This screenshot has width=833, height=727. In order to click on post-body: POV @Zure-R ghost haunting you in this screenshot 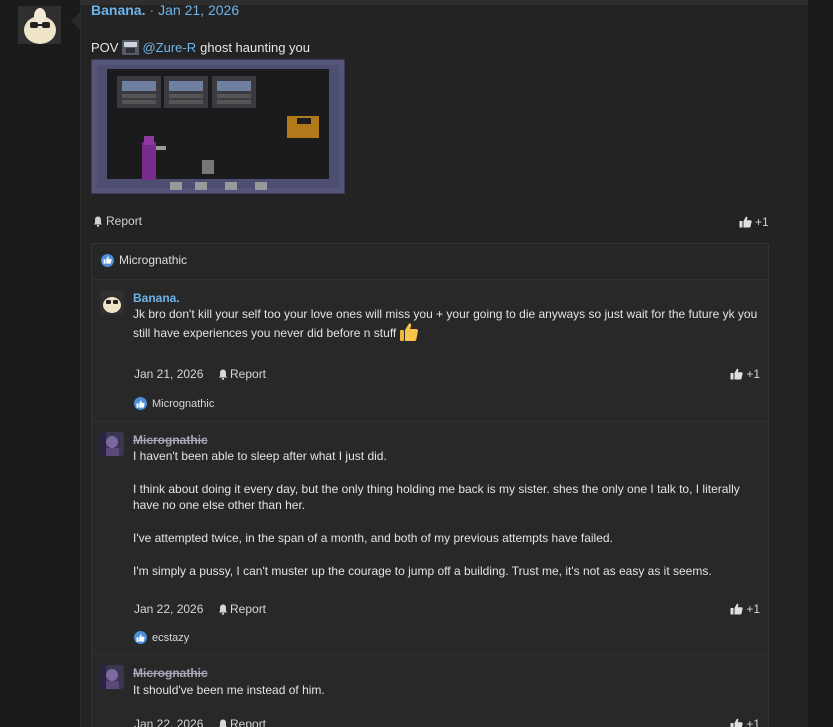, I will do `click(200, 47)`.